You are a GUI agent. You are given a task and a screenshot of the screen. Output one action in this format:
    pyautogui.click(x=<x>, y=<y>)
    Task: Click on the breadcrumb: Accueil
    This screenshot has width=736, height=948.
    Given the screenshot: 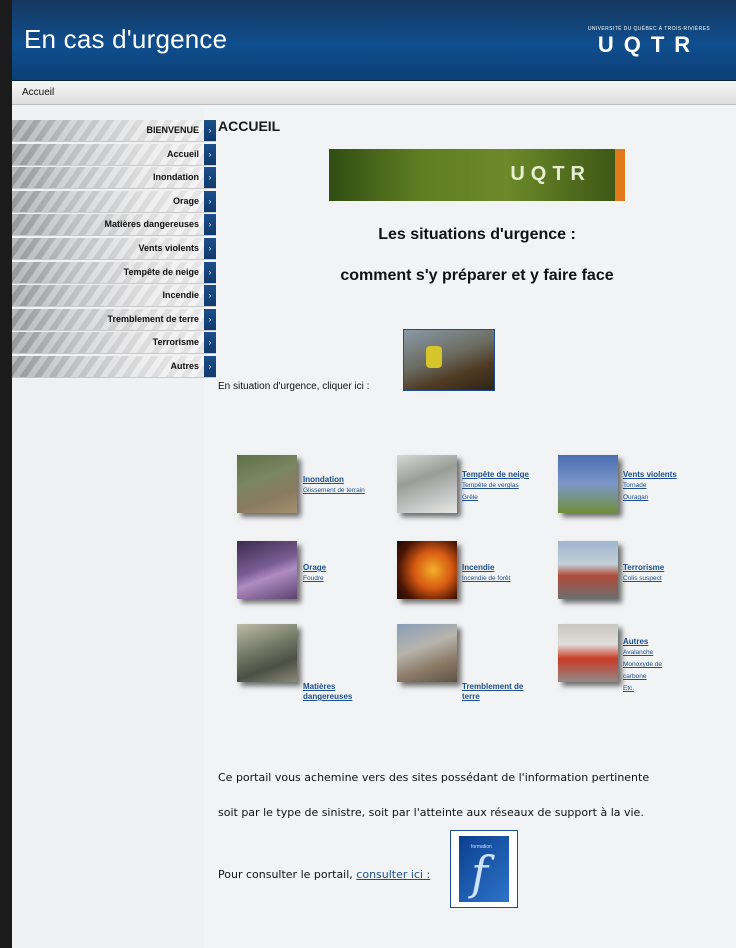 What is the action you would take?
    pyautogui.click(x=38, y=92)
    